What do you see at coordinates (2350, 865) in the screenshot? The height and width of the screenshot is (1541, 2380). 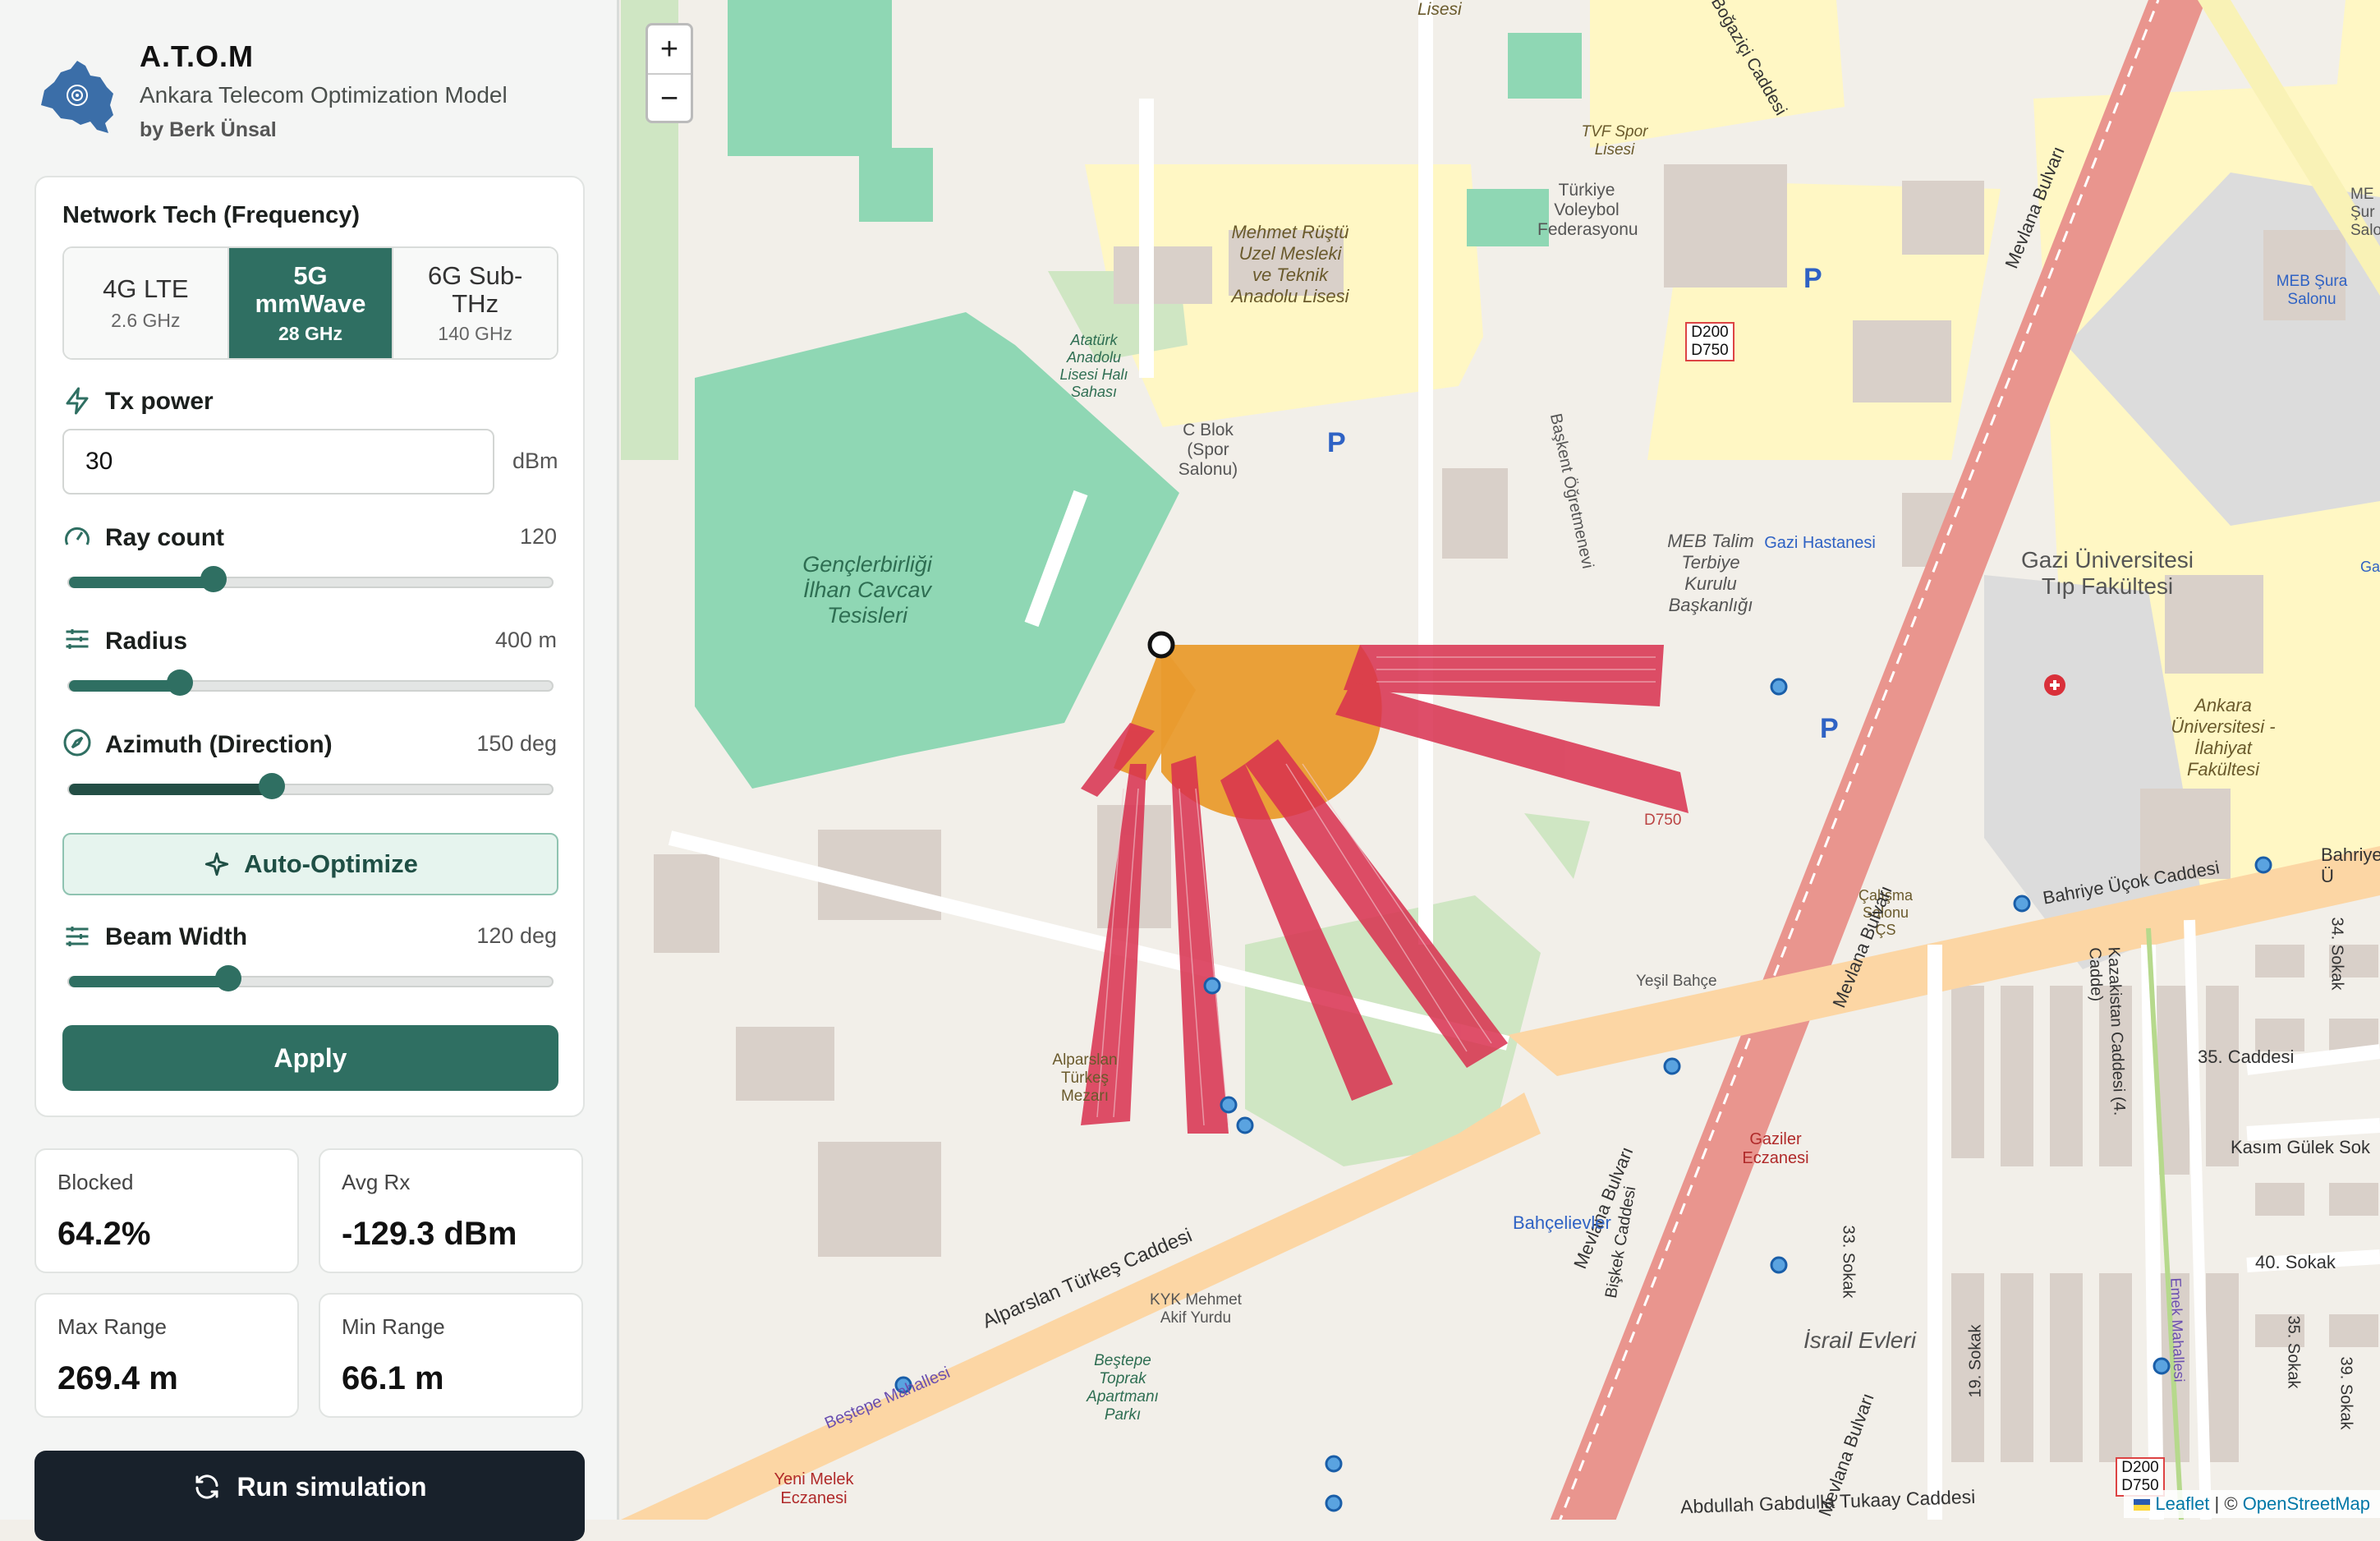 I see `bahriye-right-label: Bahriye Ü` at bounding box center [2350, 865].